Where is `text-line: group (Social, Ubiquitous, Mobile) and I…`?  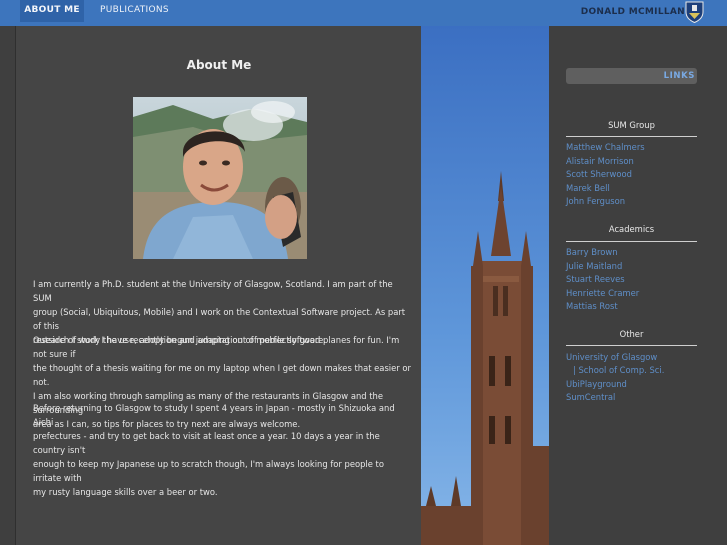
text-line: group (Social, Ubiquitous, Mobile) and I… is located at coordinates (219, 319).